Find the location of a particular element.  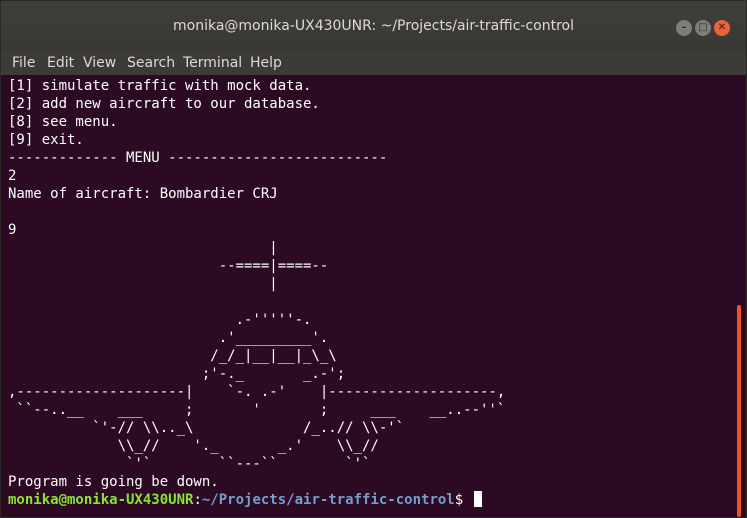

menu-help: Help is located at coordinates (266, 63).